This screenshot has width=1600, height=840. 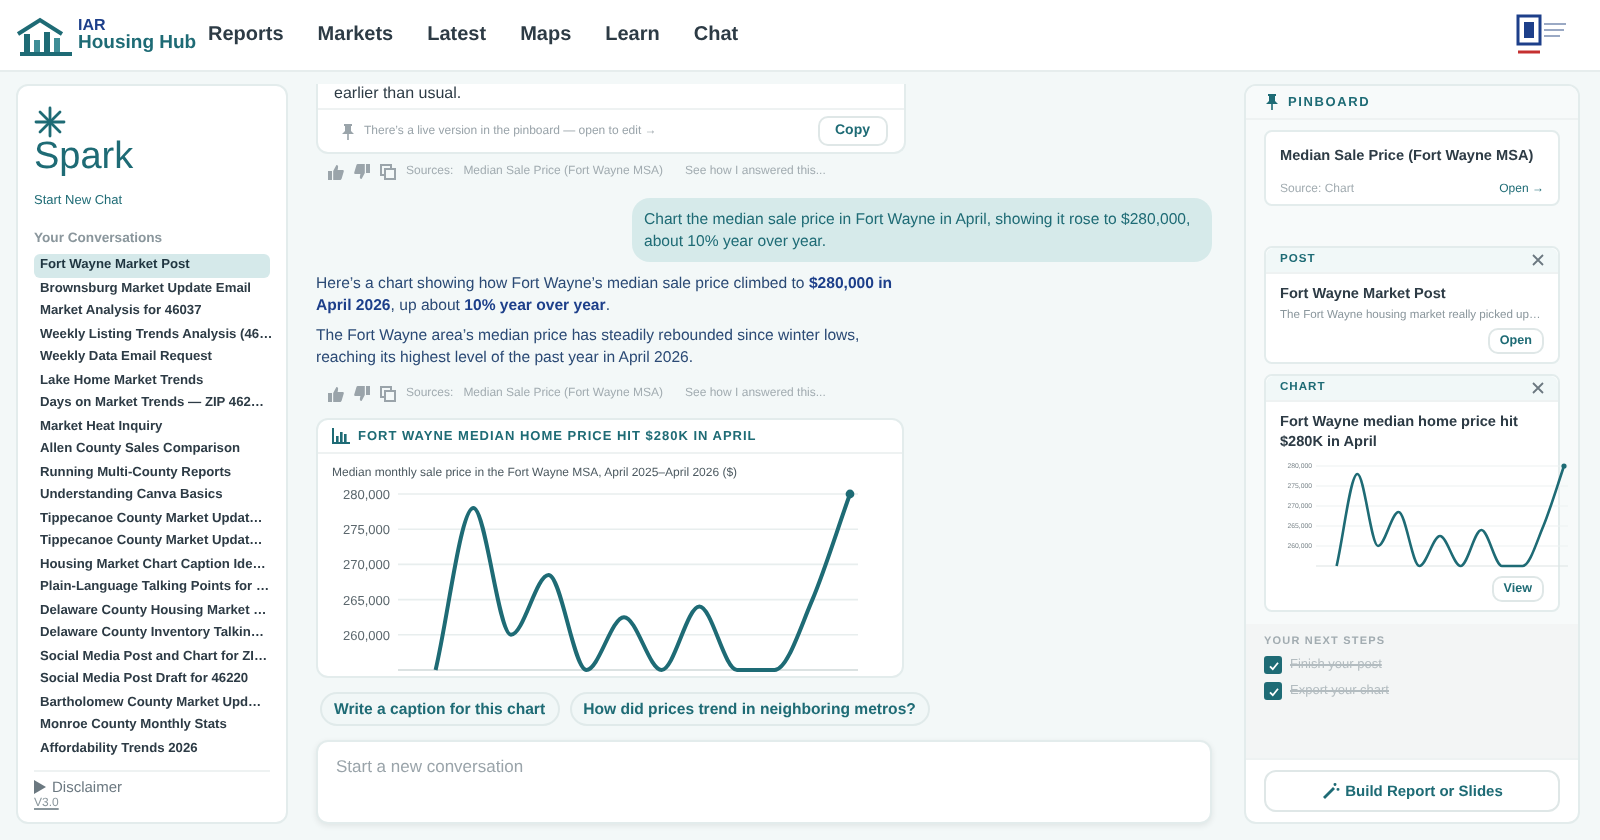 I want to click on nav-link: Reports, so click(x=246, y=35).